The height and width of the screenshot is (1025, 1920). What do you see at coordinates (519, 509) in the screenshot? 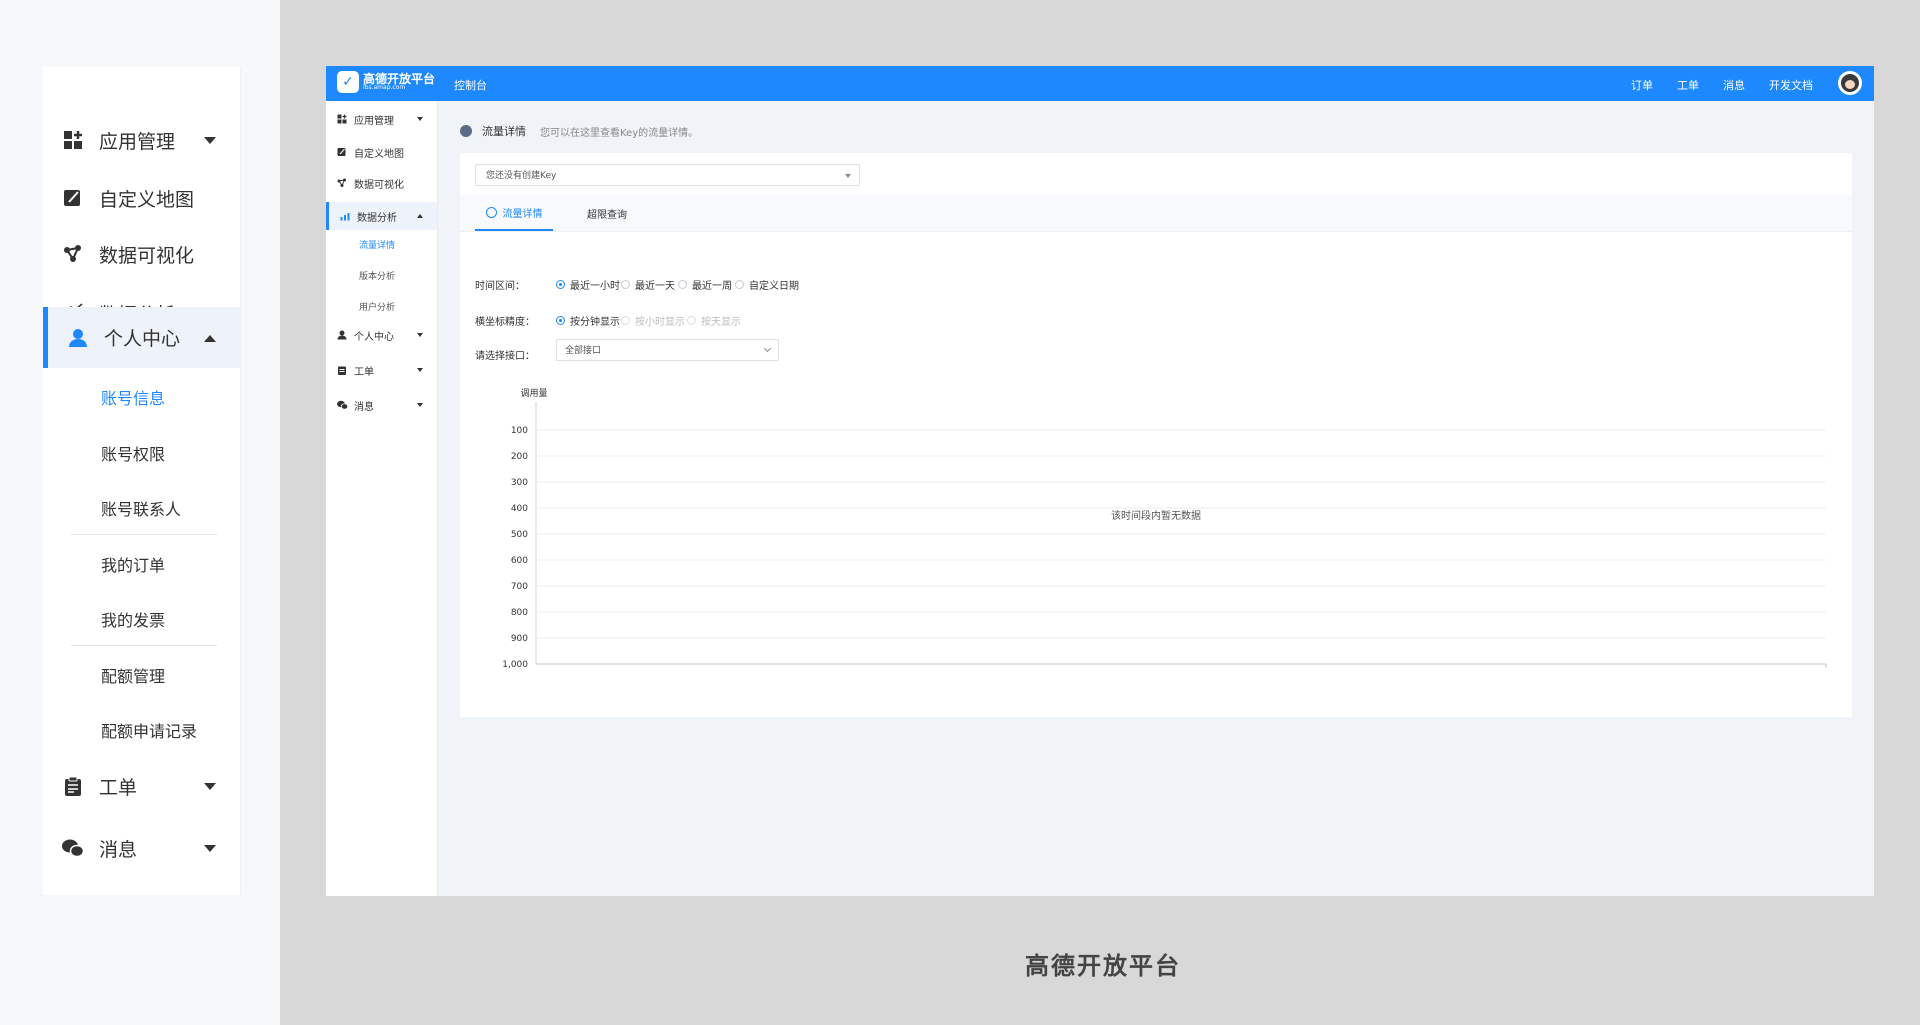
I see `y-tick-label: 400` at bounding box center [519, 509].